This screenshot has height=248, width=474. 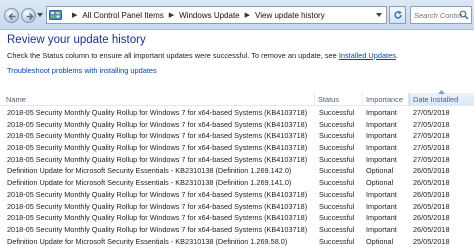 What do you see at coordinates (76, 40) in the screenshot?
I see `page-title: Review your update history` at bounding box center [76, 40].